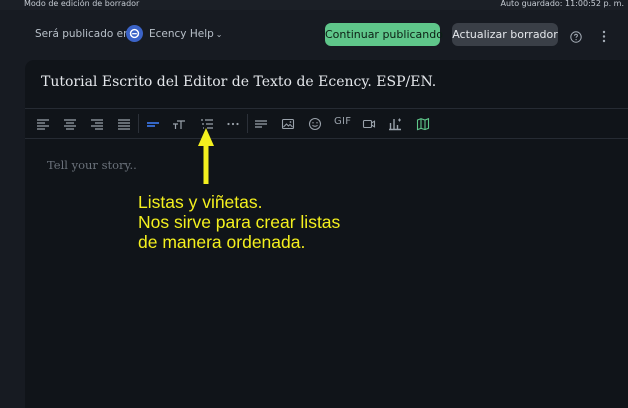 This screenshot has height=408, width=628. Describe the element at coordinates (200, 202) in the screenshot. I see `annotation-line-1: Listas y viñetas.` at that location.